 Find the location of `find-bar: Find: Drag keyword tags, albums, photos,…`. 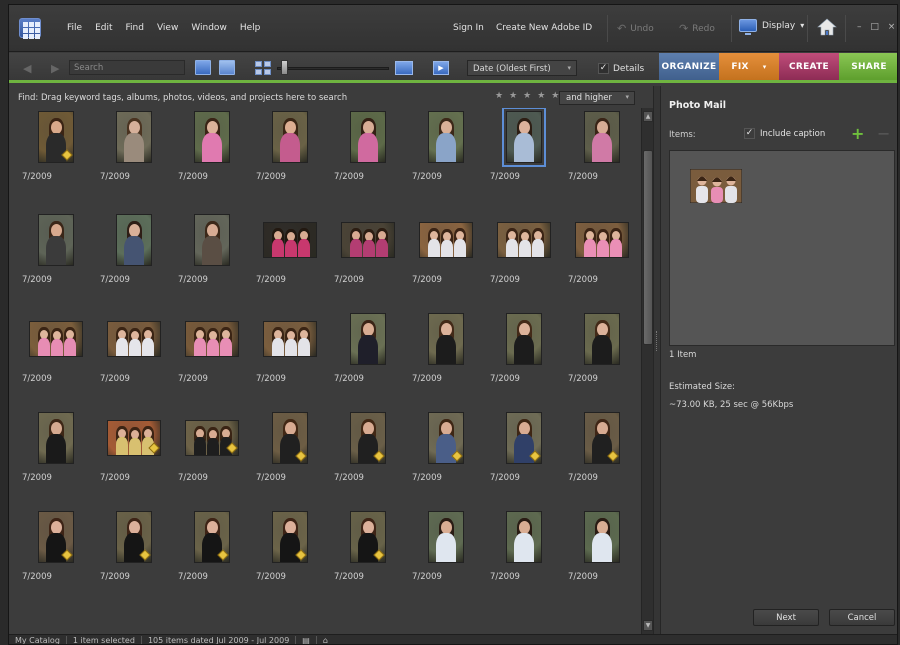

find-bar: Find: Drag keyword tags, albums, photos,… is located at coordinates (329, 97).